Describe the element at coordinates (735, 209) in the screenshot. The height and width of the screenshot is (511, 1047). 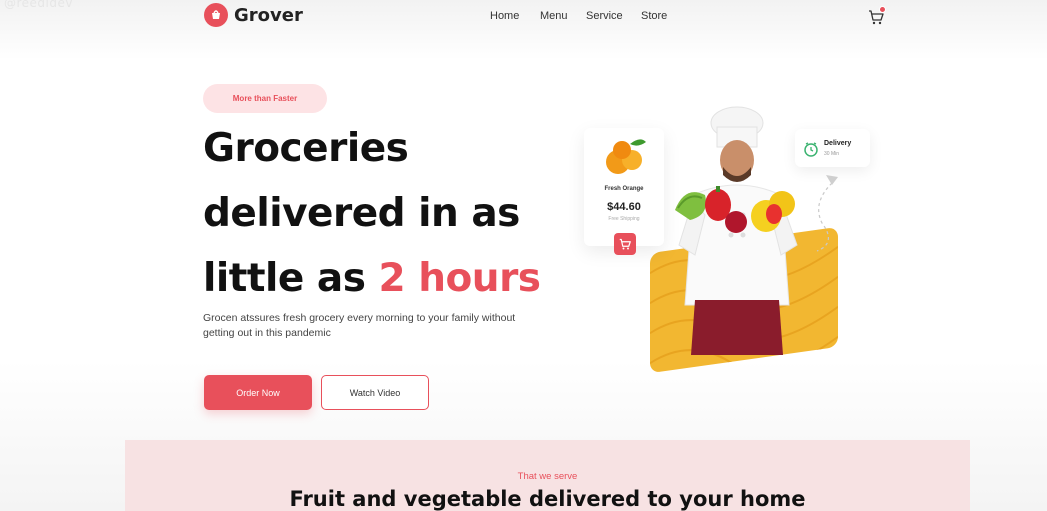
I see `vegetables` at that location.